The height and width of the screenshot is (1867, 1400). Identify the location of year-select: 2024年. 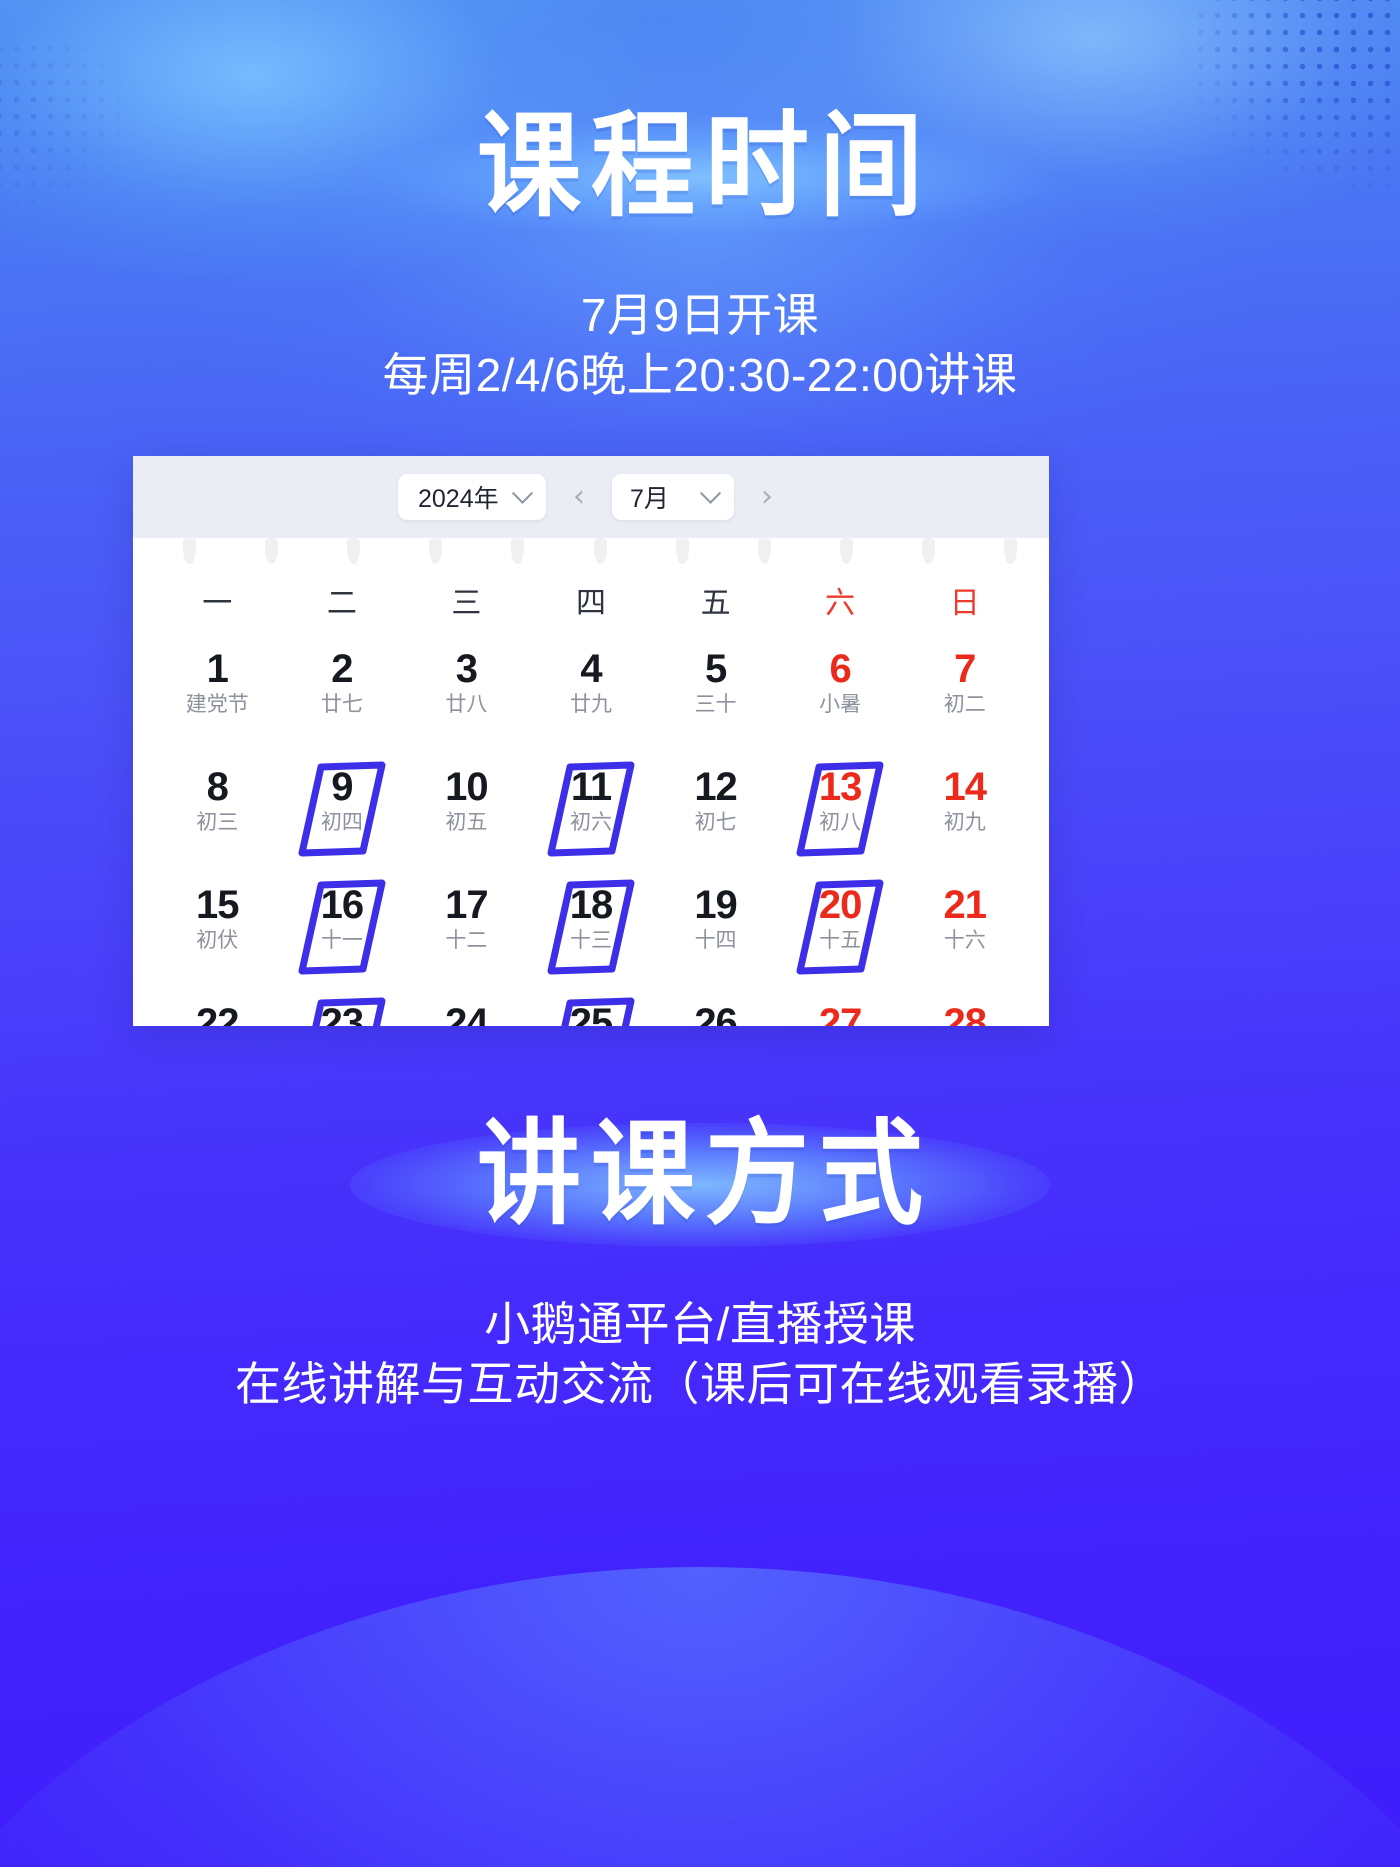
(472, 497).